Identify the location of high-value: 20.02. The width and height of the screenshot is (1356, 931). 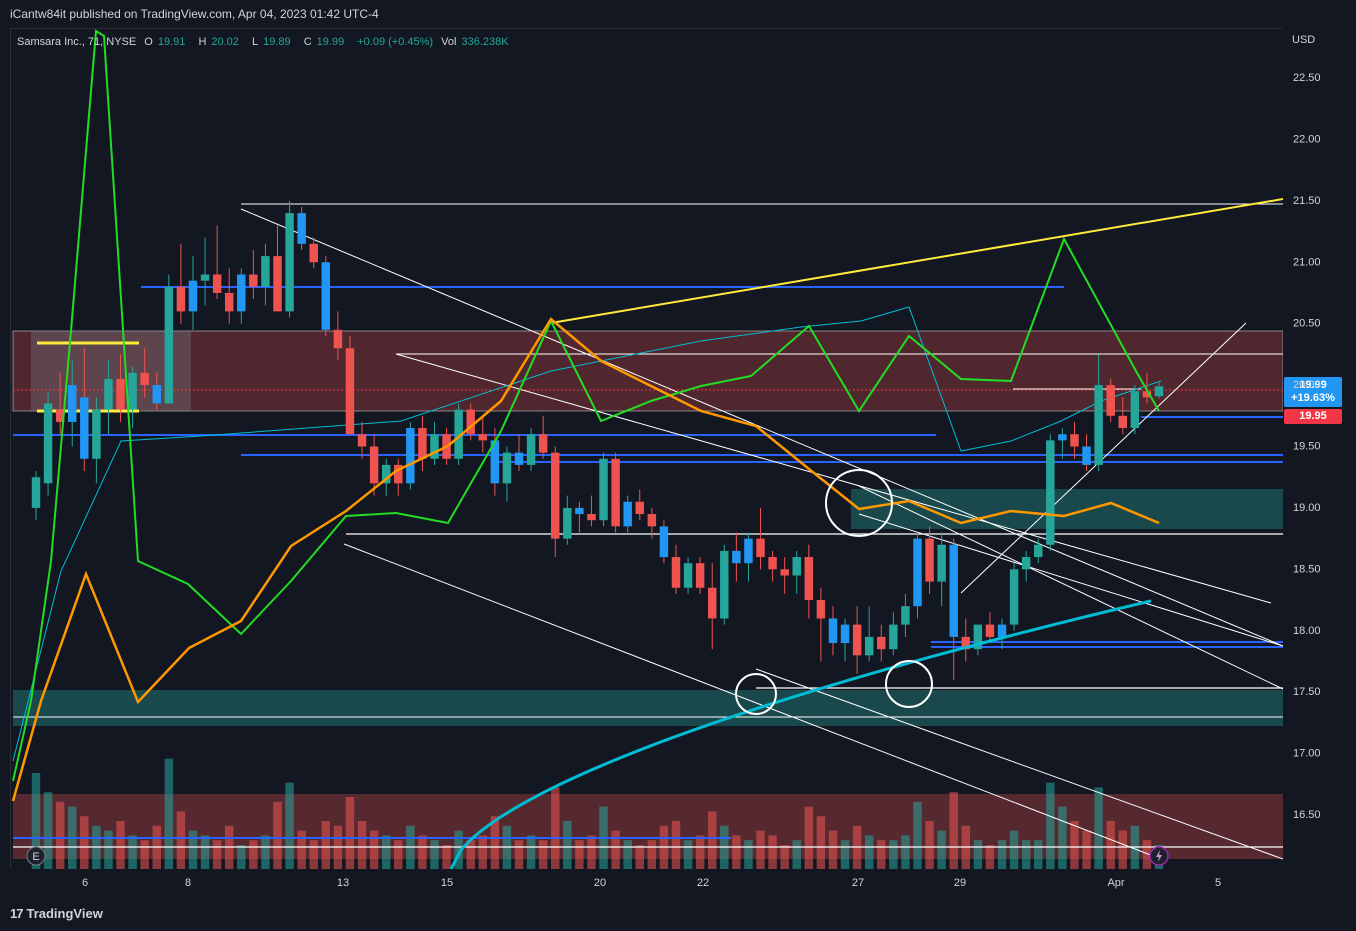
(225, 42).